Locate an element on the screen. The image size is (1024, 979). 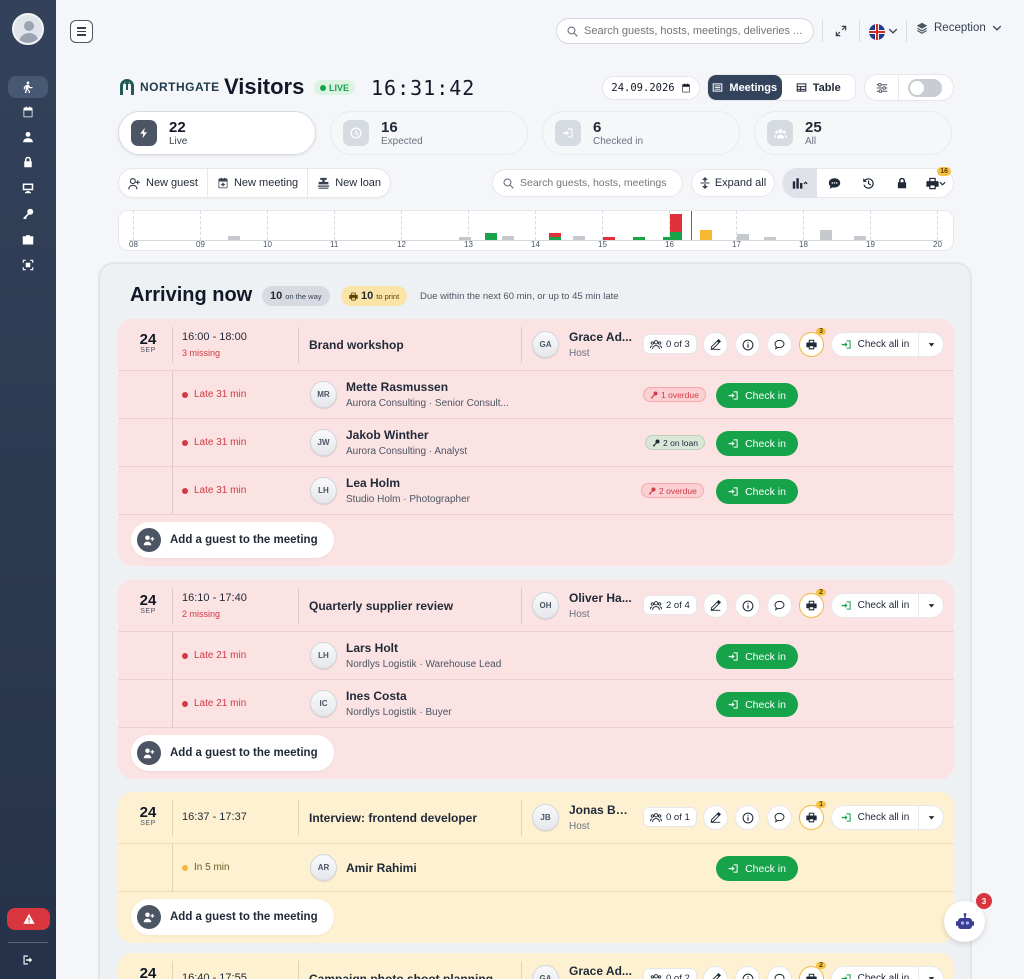
date-picker: 24.09.2026 is located at coordinates (651, 88).